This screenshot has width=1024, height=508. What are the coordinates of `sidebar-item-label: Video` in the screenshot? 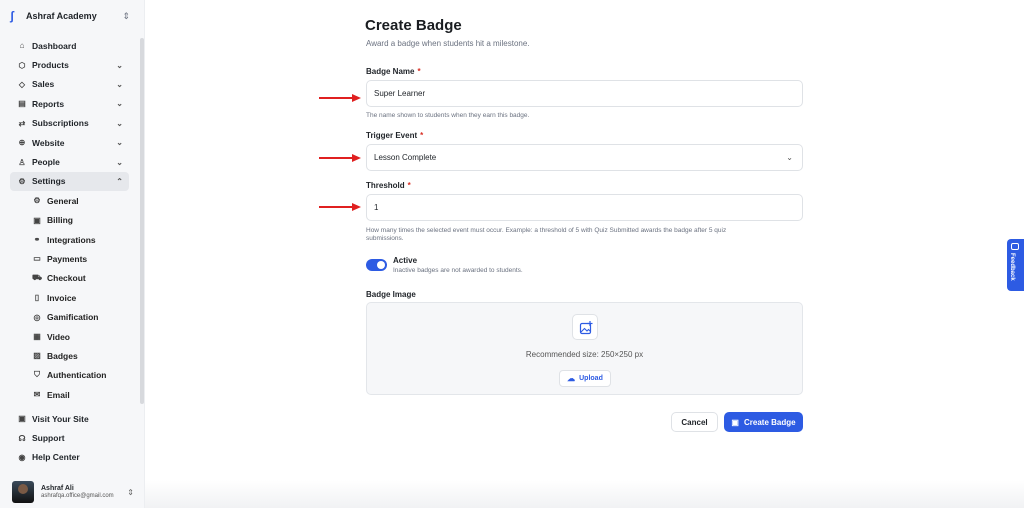 It's located at (58, 336).